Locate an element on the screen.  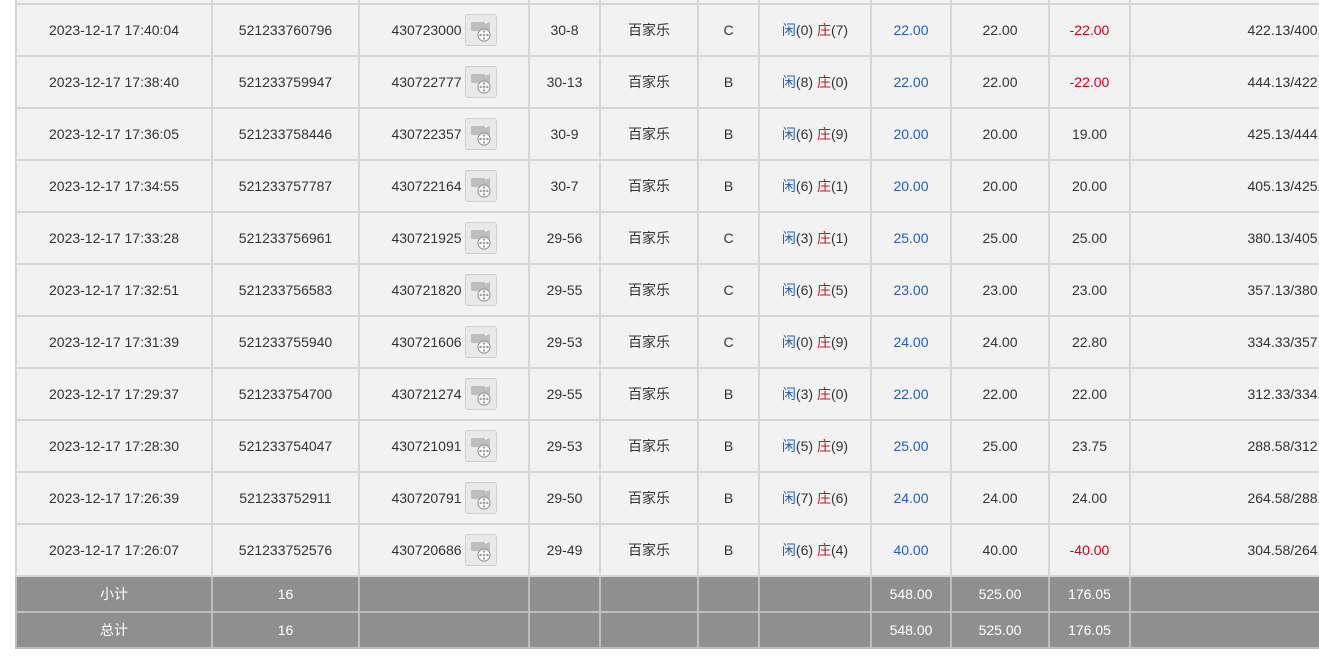
shoe-round: 30-9 is located at coordinates (564, 134).